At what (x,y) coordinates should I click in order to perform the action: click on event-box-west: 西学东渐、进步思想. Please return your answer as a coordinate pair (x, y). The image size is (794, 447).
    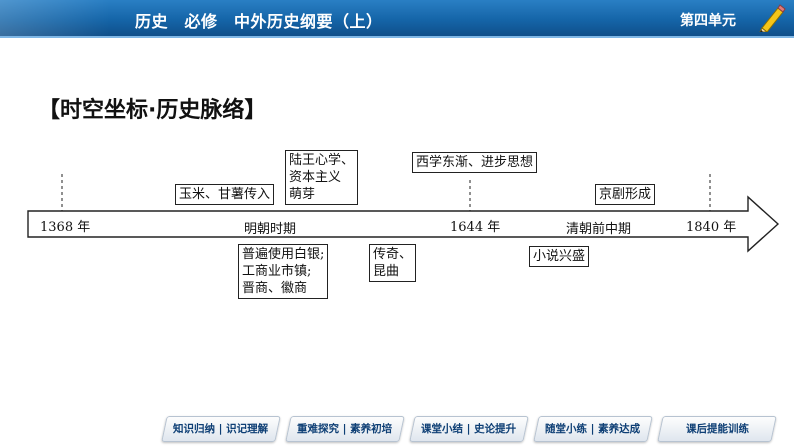
    Looking at the image, I should click on (475, 162).